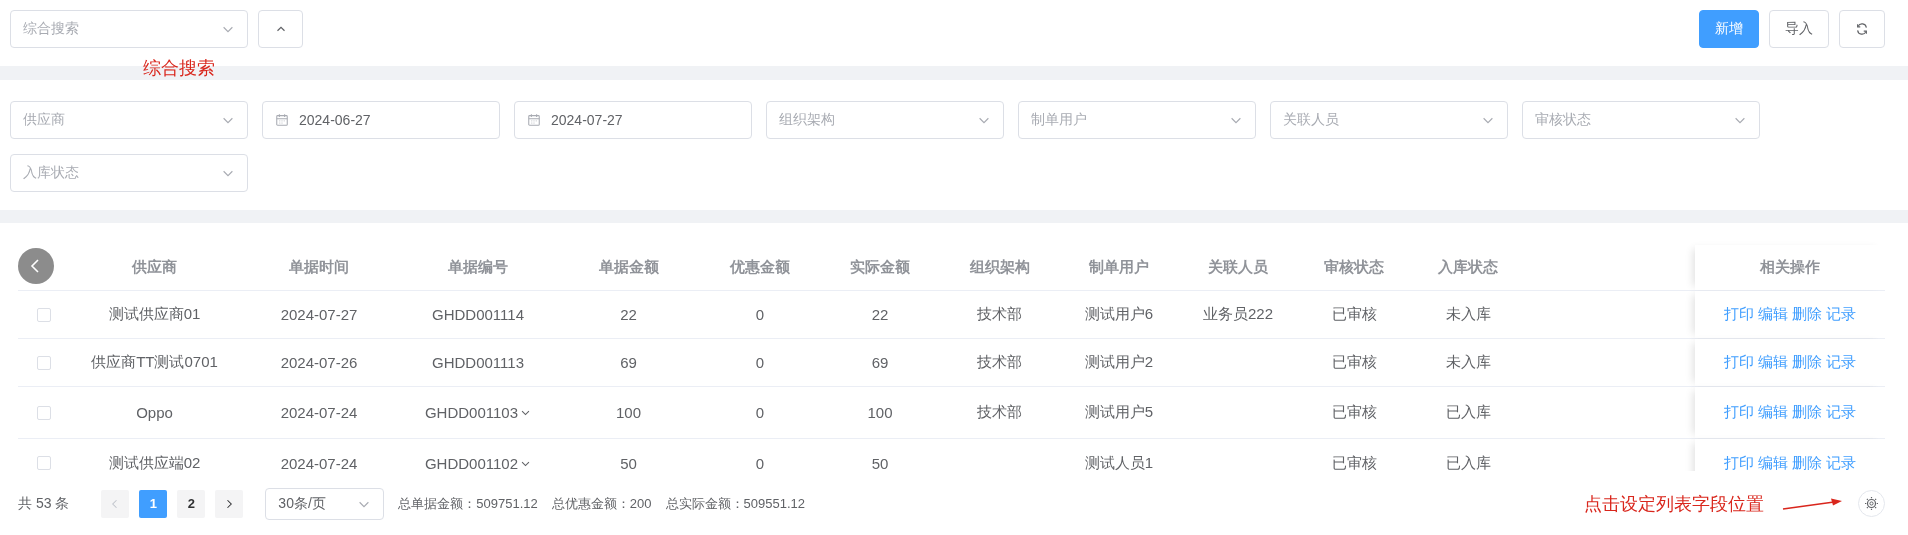 The width and height of the screenshot is (1908, 535). What do you see at coordinates (1674, 504) in the screenshot?
I see `annotation-text: 点击设定列表字段位置` at bounding box center [1674, 504].